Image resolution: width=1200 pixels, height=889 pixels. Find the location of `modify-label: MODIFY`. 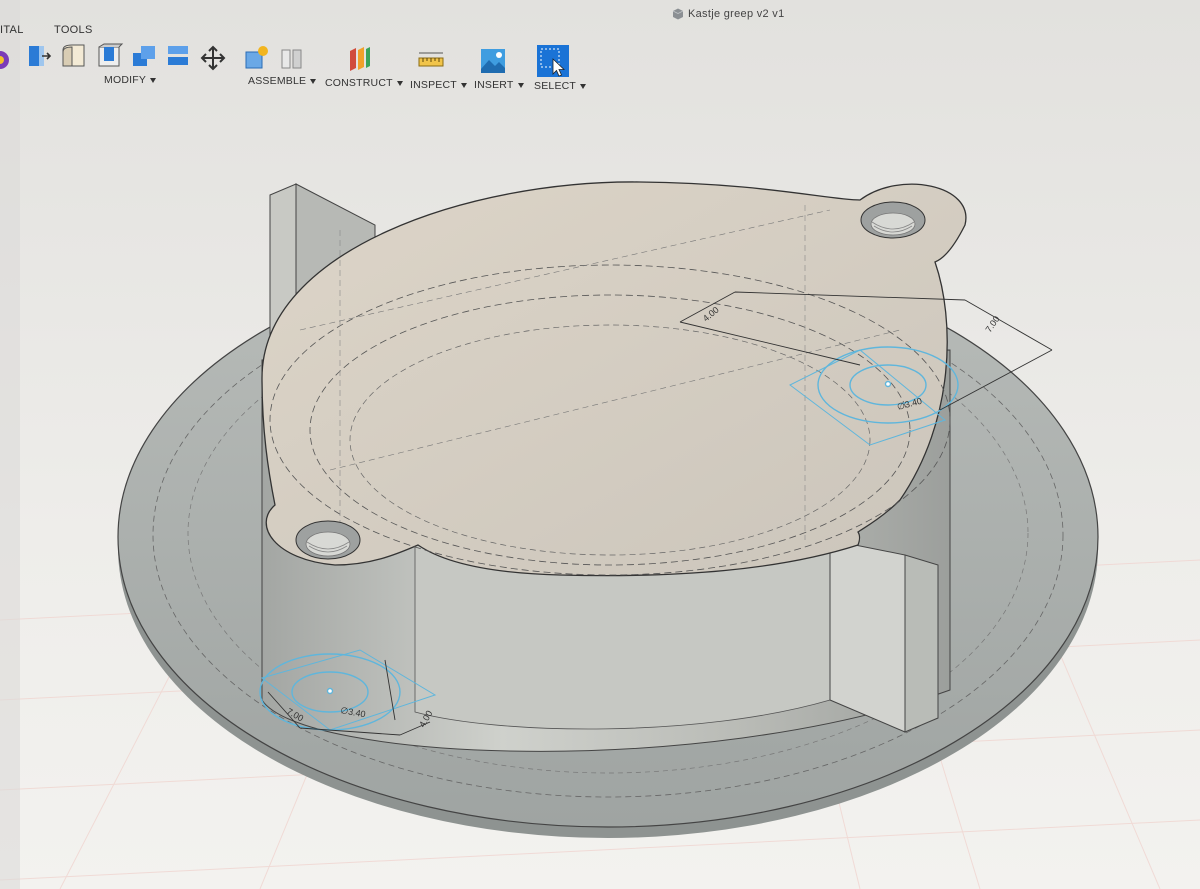

modify-label: MODIFY is located at coordinates (125, 80).